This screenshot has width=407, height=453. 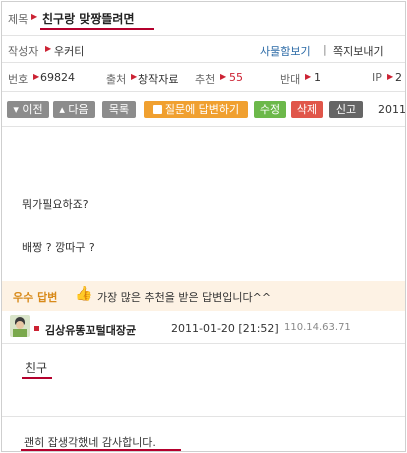 I want to click on ip-arrow-icon: ▶, so click(x=390, y=76).